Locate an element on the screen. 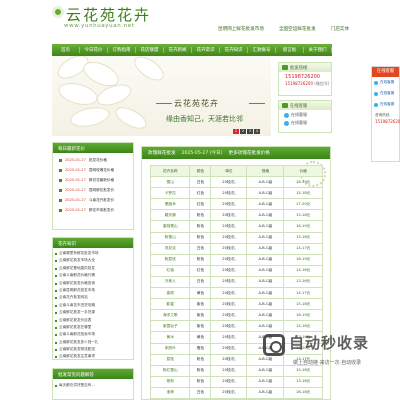 The width and height of the screenshot is (400, 400). article-item: 云南斗南鲜花拍卖市场 is located at coordinates (93, 334).